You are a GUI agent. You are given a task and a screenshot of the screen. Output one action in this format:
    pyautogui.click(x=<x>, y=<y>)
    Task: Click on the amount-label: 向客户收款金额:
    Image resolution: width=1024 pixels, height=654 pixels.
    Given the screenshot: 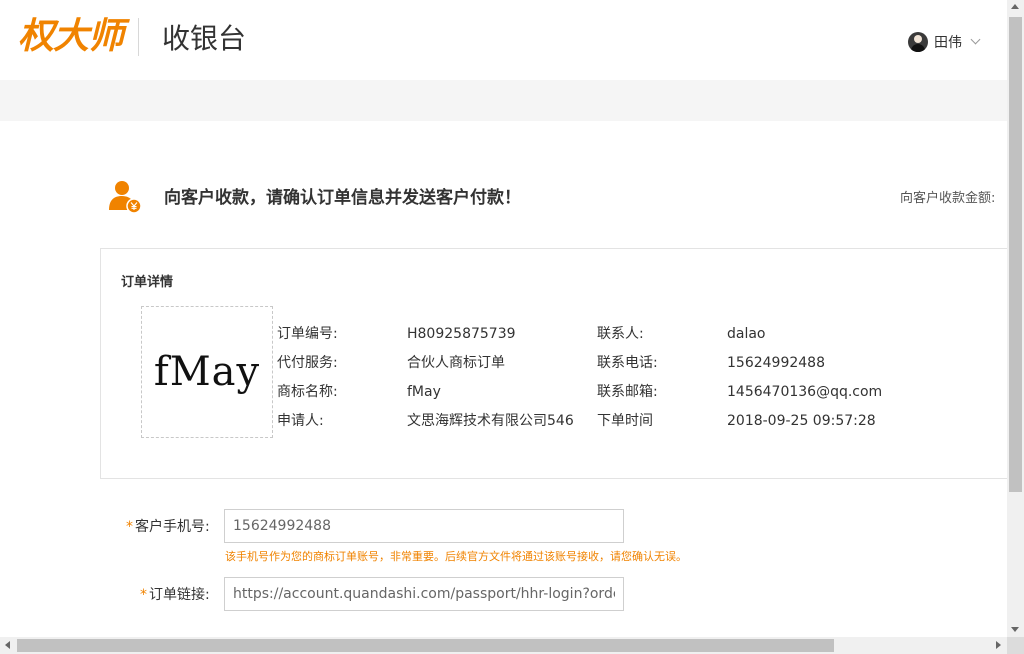 What is the action you would take?
    pyautogui.click(x=948, y=198)
    